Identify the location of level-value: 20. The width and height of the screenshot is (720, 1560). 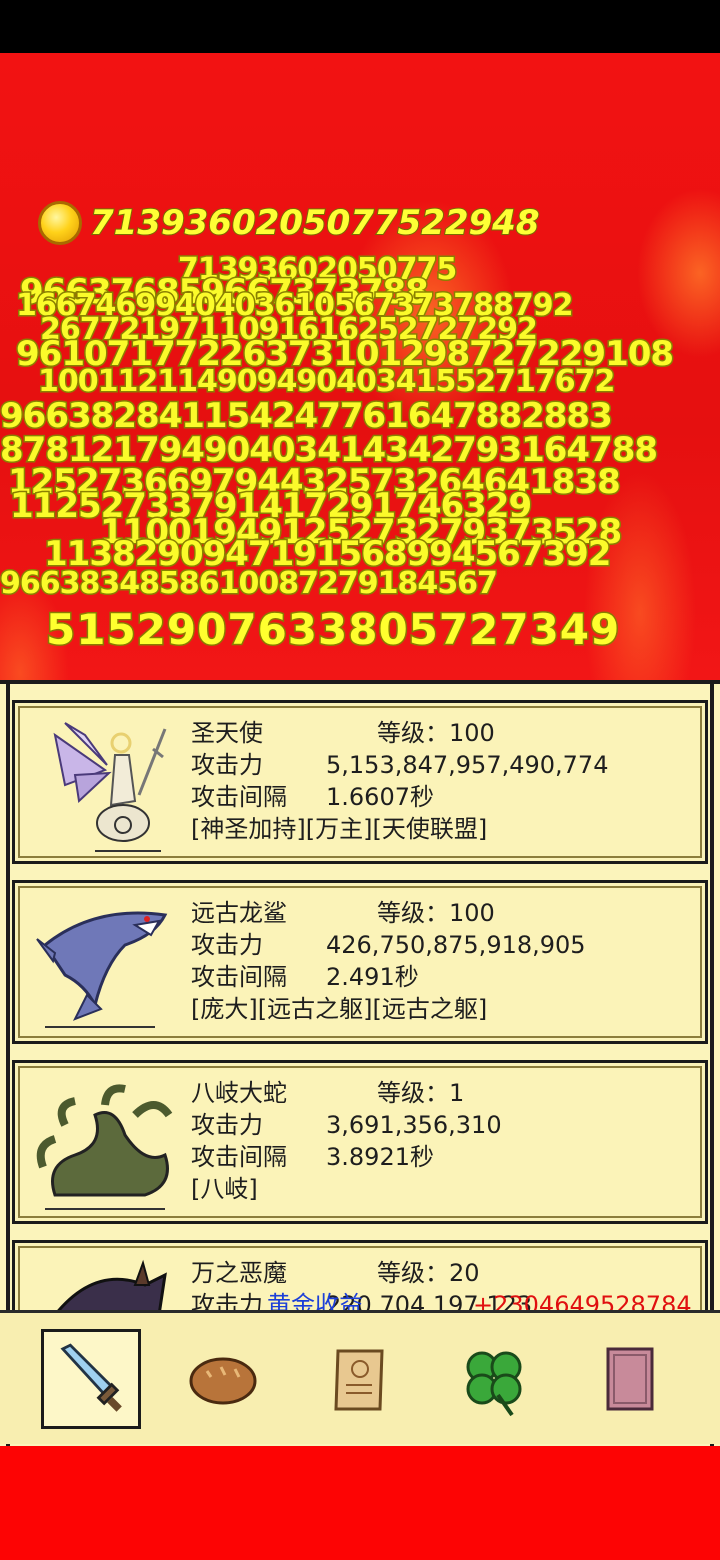
(464, 1273).